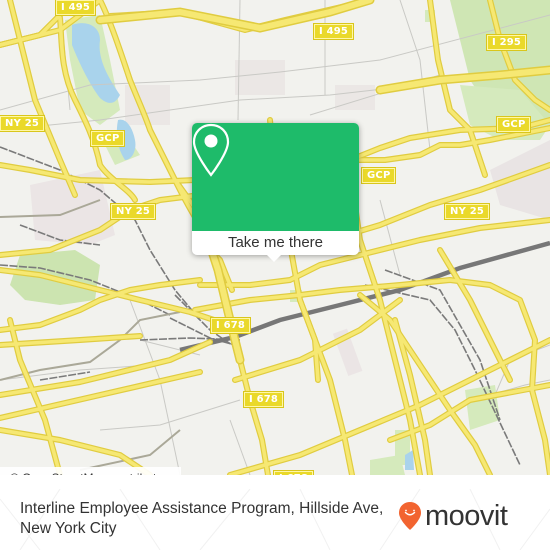 This screenshot has width=550, height=550. I want to click on road-label: I 295, so click(507, 42).